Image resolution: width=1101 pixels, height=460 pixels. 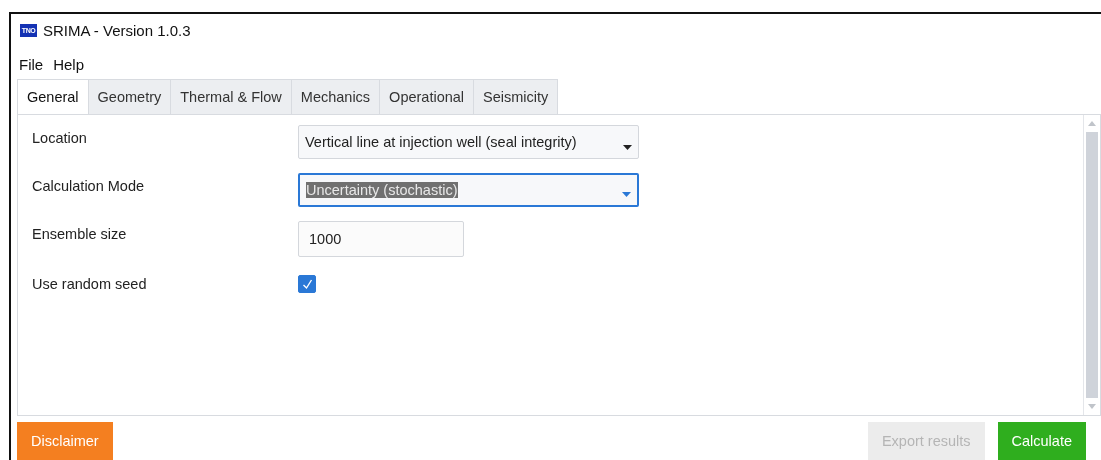 What do you see at coordinates (31, 64) in the screenshot?
I see `menu-item: File` at bounding box center [31, 64].